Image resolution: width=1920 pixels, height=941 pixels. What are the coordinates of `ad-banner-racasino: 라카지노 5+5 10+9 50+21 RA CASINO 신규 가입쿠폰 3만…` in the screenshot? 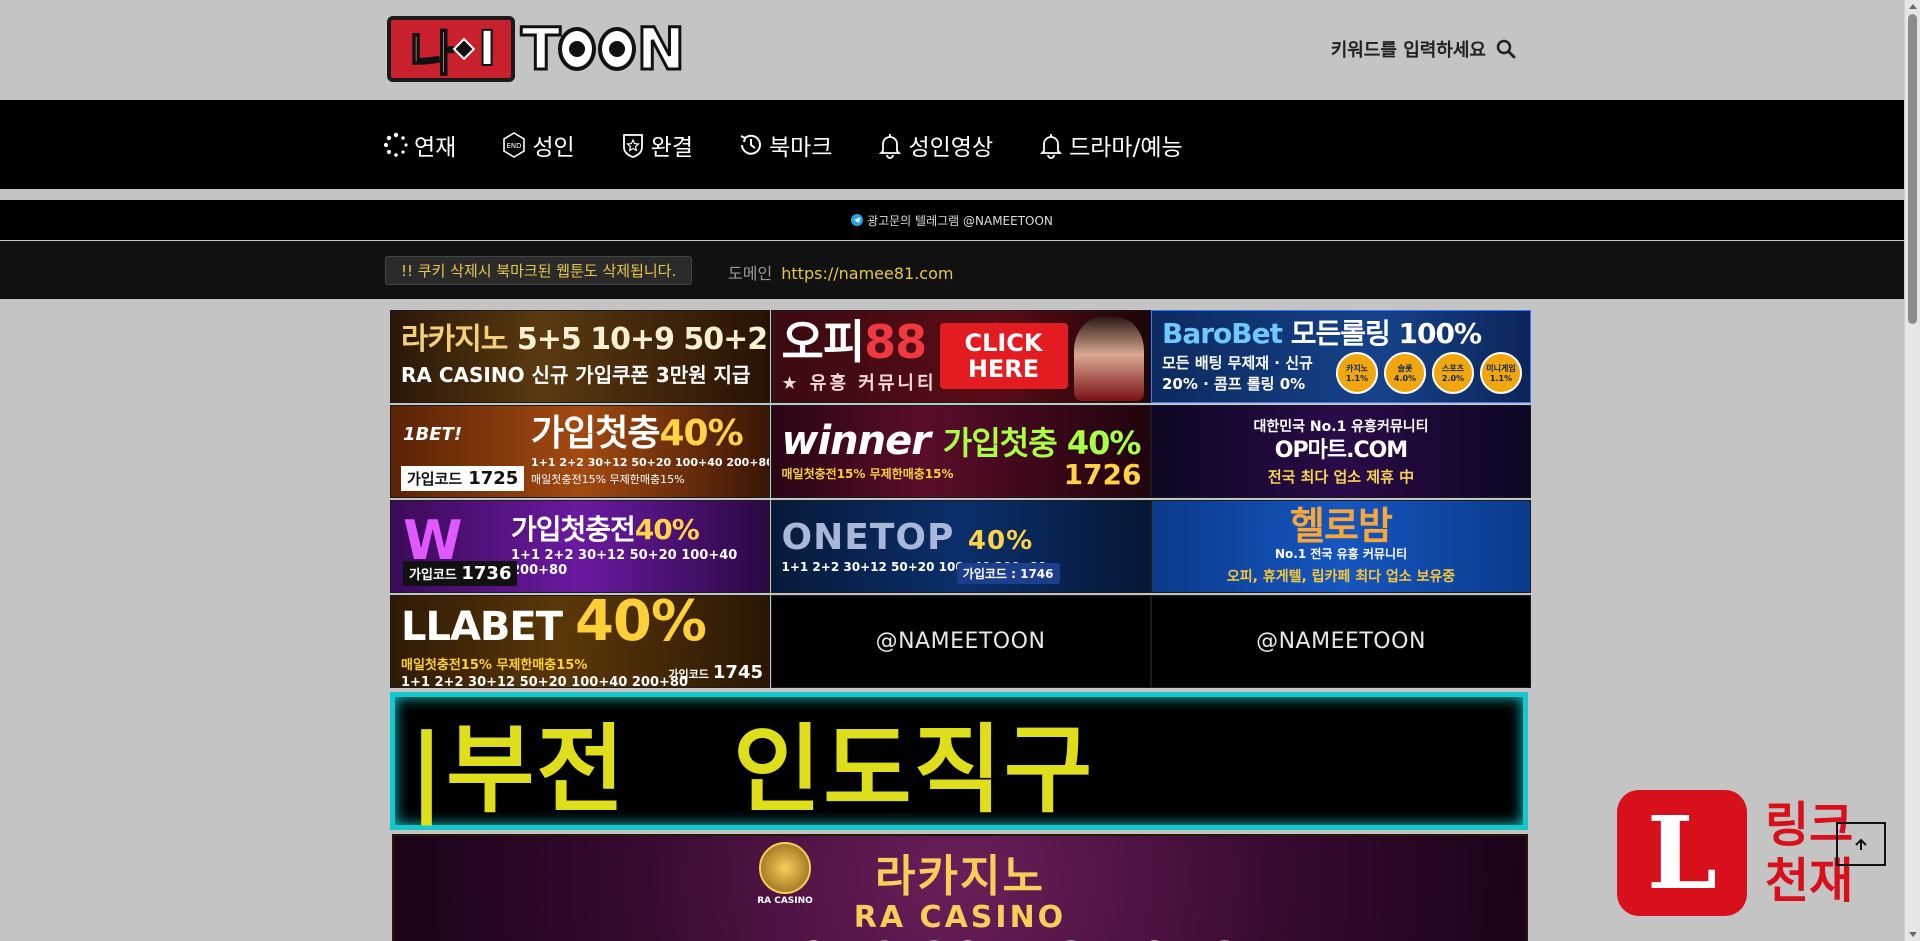 It's located at (580, 356).